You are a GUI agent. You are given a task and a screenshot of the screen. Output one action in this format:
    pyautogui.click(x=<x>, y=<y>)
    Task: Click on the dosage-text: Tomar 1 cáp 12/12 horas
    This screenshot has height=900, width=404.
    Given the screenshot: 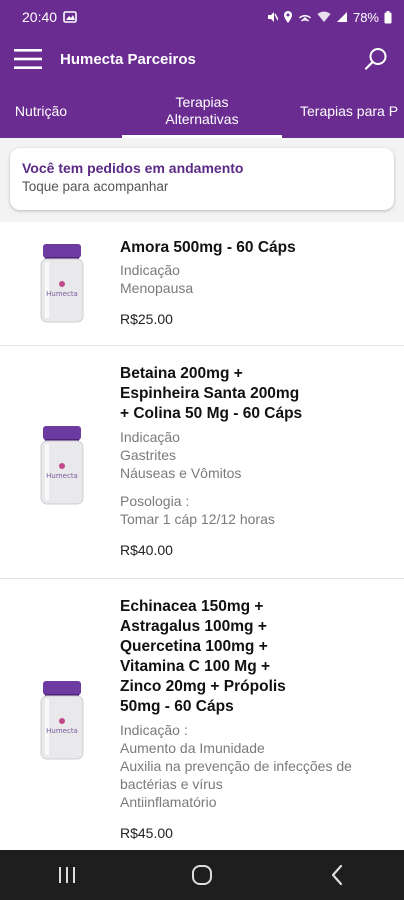 What is the action you would take?
    pyautogui.click(x=197, y=519)
    